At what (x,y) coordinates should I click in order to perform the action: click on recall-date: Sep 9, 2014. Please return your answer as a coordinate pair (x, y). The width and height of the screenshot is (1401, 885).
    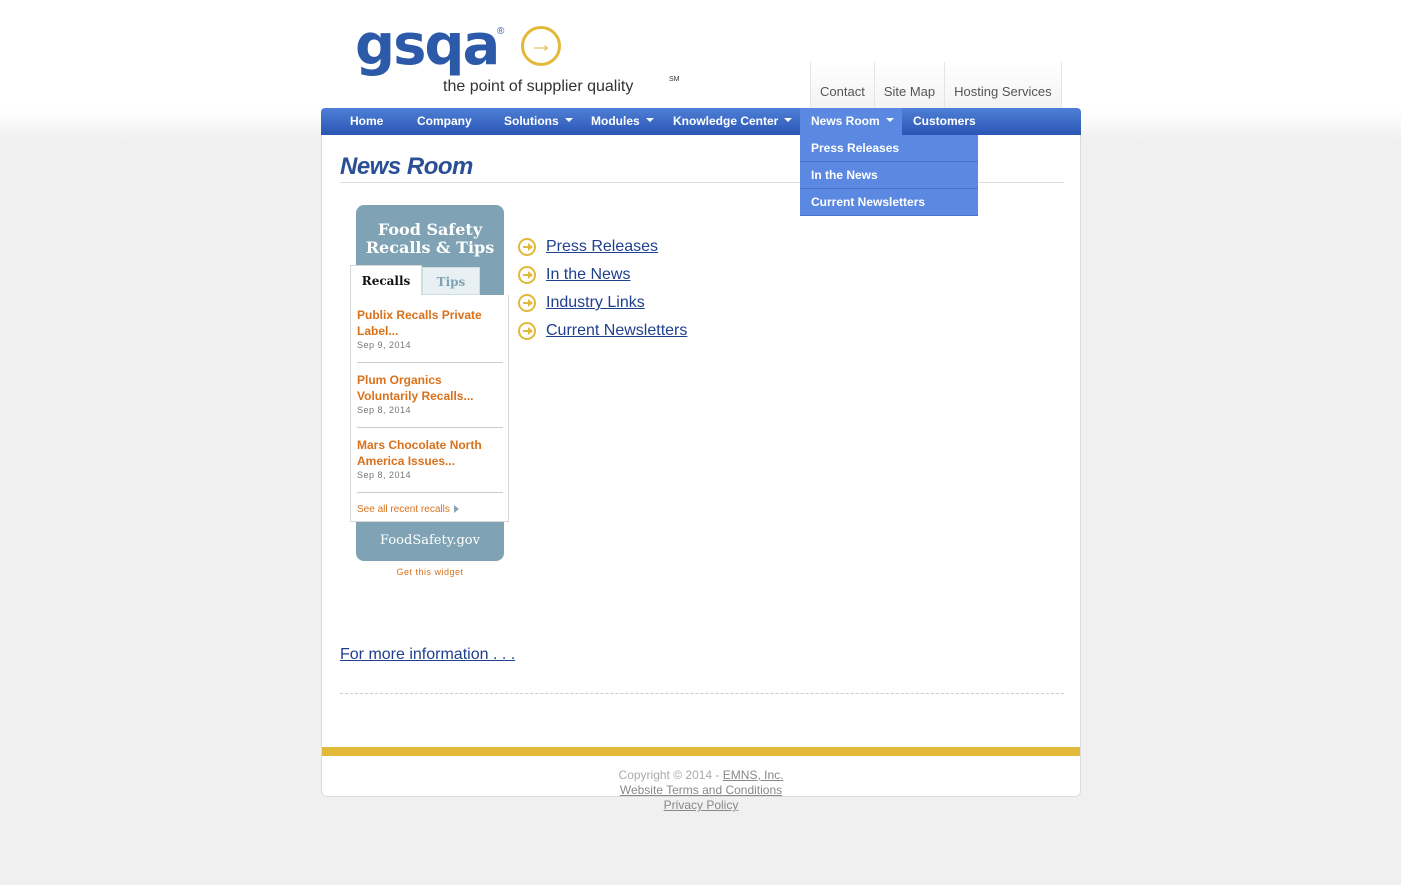
    Looking at the image, I should click on (384, 345).